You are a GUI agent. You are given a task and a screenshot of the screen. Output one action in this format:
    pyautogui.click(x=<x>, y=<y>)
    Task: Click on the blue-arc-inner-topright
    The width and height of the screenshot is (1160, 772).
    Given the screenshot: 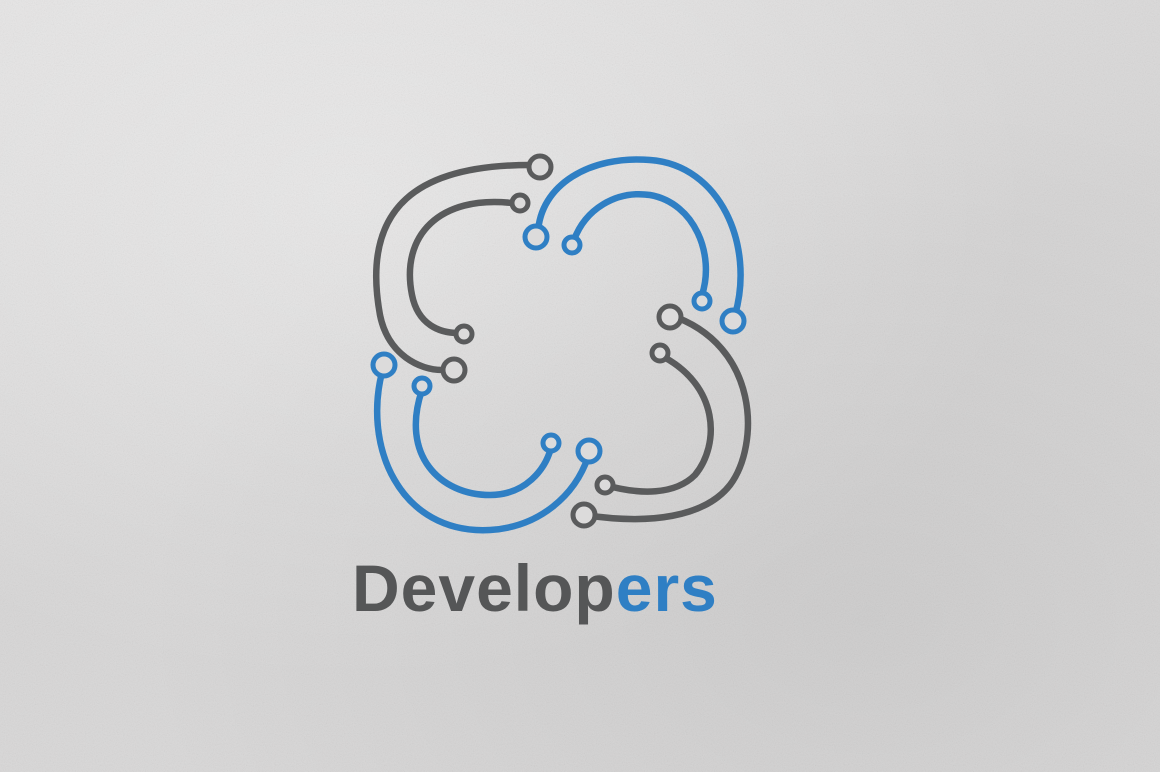 What is the action you would take?
    pyautogui.click(x=640, y=244)
    